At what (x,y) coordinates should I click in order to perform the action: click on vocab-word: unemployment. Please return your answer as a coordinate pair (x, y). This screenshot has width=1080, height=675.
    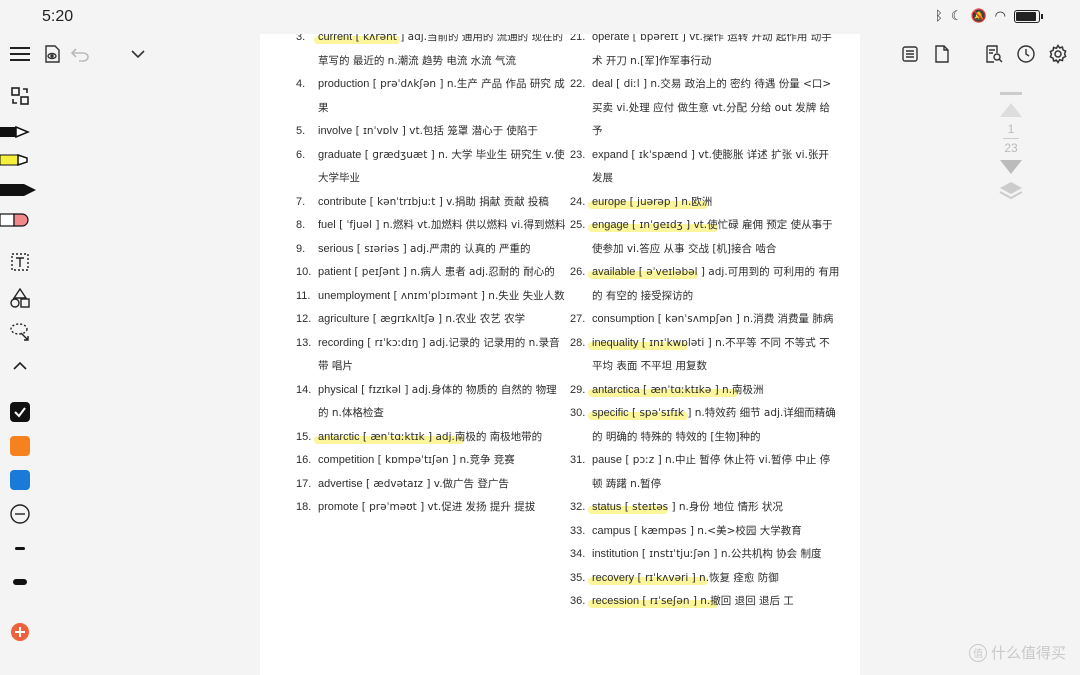
    Looking at the image, I should click on (354, 295).